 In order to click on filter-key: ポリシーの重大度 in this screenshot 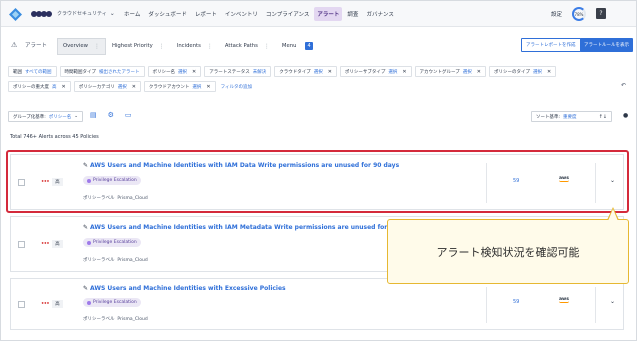, I will do `click(31, 87)`.